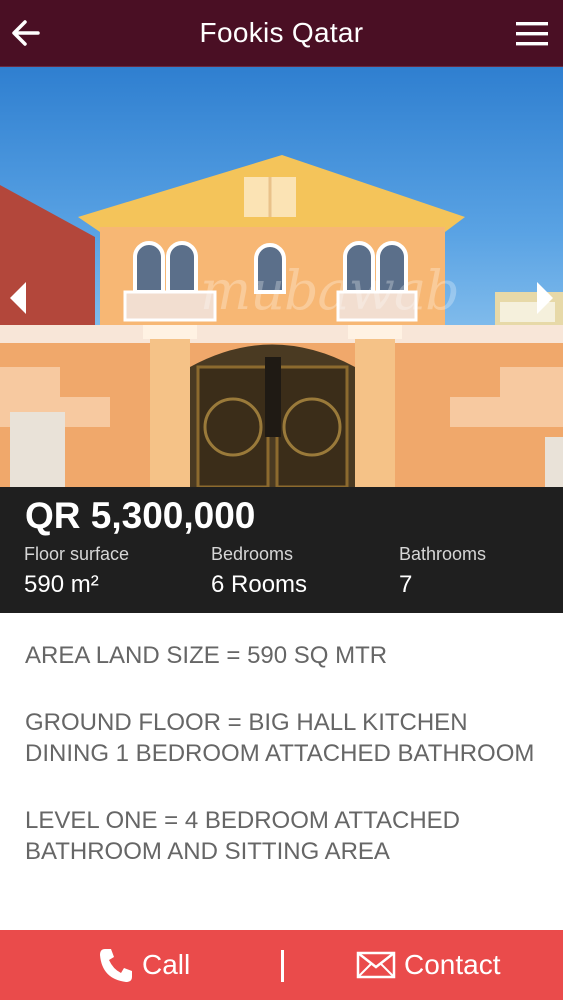 The image size is (563, 1000). What do you see at coordinates (443, 554) in the screenshot?
I see `stat-label: Bathrooms` at bounding box center [443, 554].